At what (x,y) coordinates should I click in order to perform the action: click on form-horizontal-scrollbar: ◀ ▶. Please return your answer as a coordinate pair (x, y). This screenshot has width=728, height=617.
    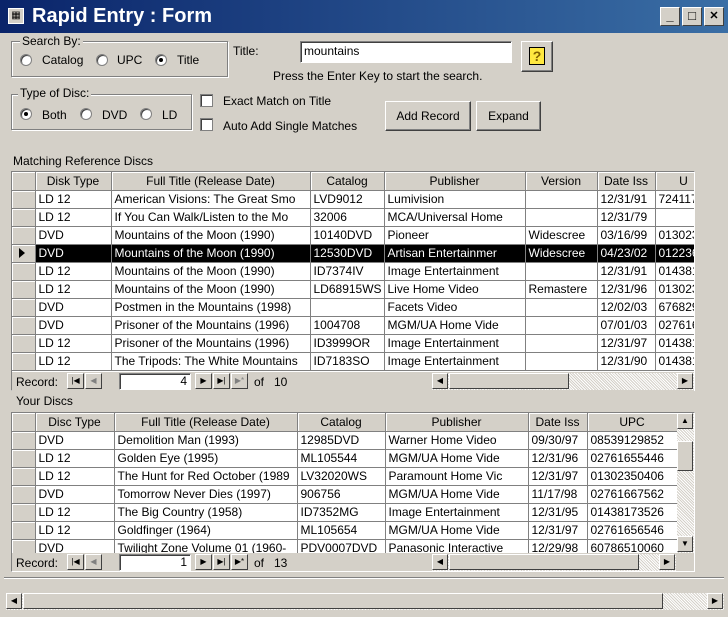
    Looking at the image, I should click on (365, 601).